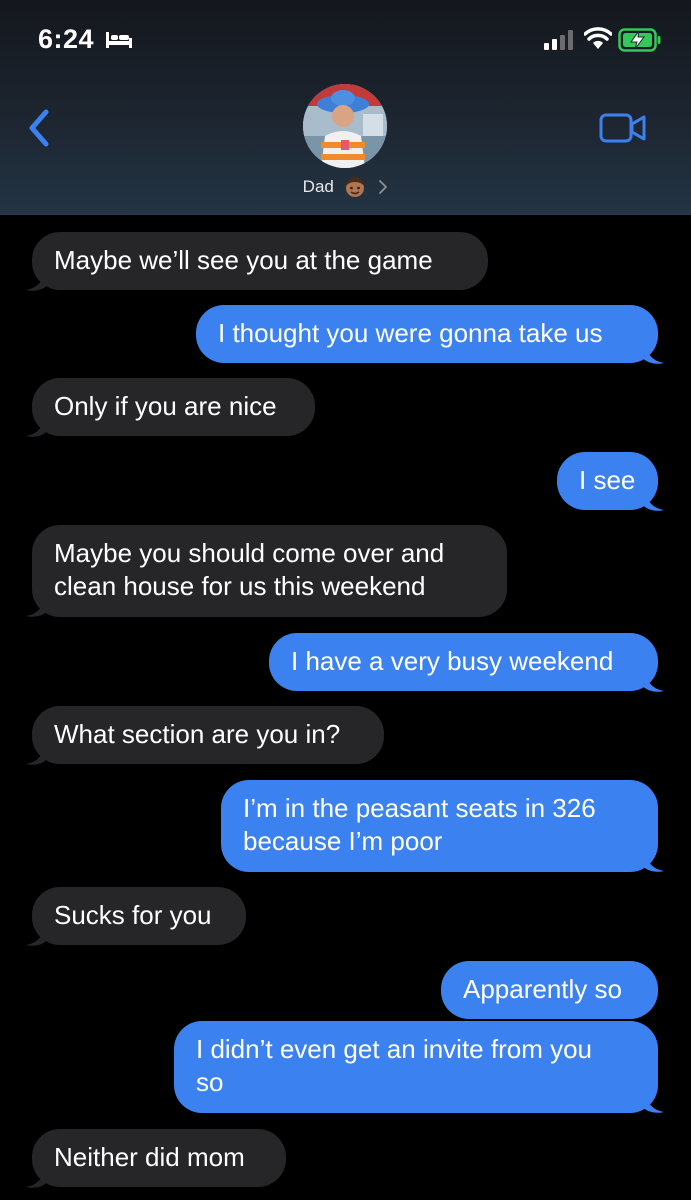 This screenshot has width=691, height=1200. Describe the element at coordinates (119, 40) in the screenshot. I see `bed-icon` at that location.